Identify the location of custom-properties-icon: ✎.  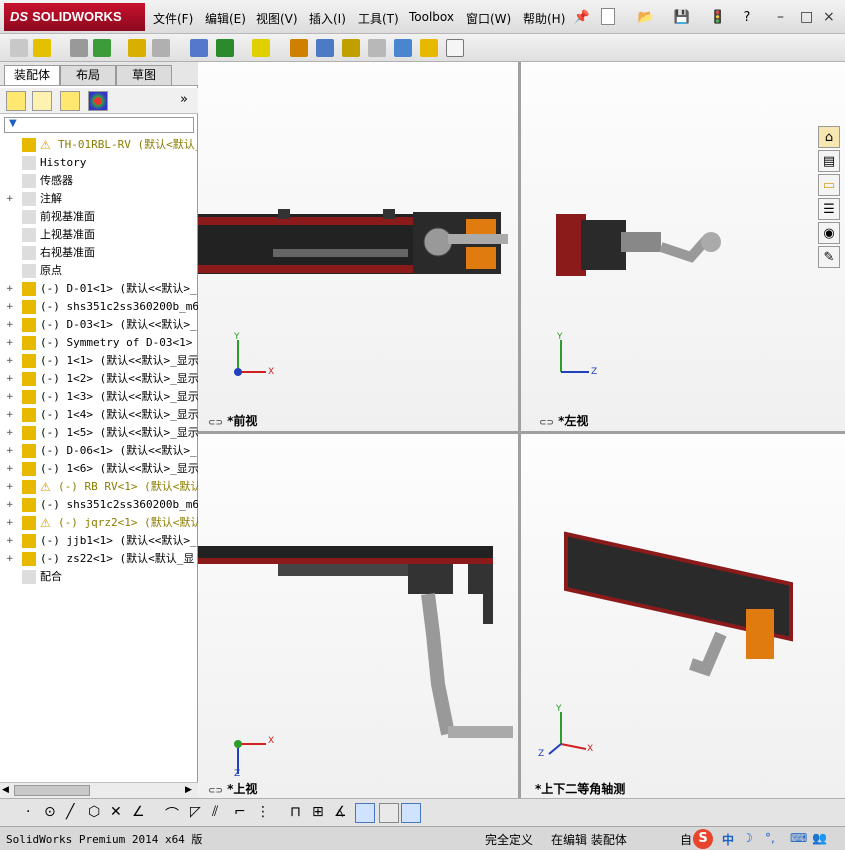
(829, 257).